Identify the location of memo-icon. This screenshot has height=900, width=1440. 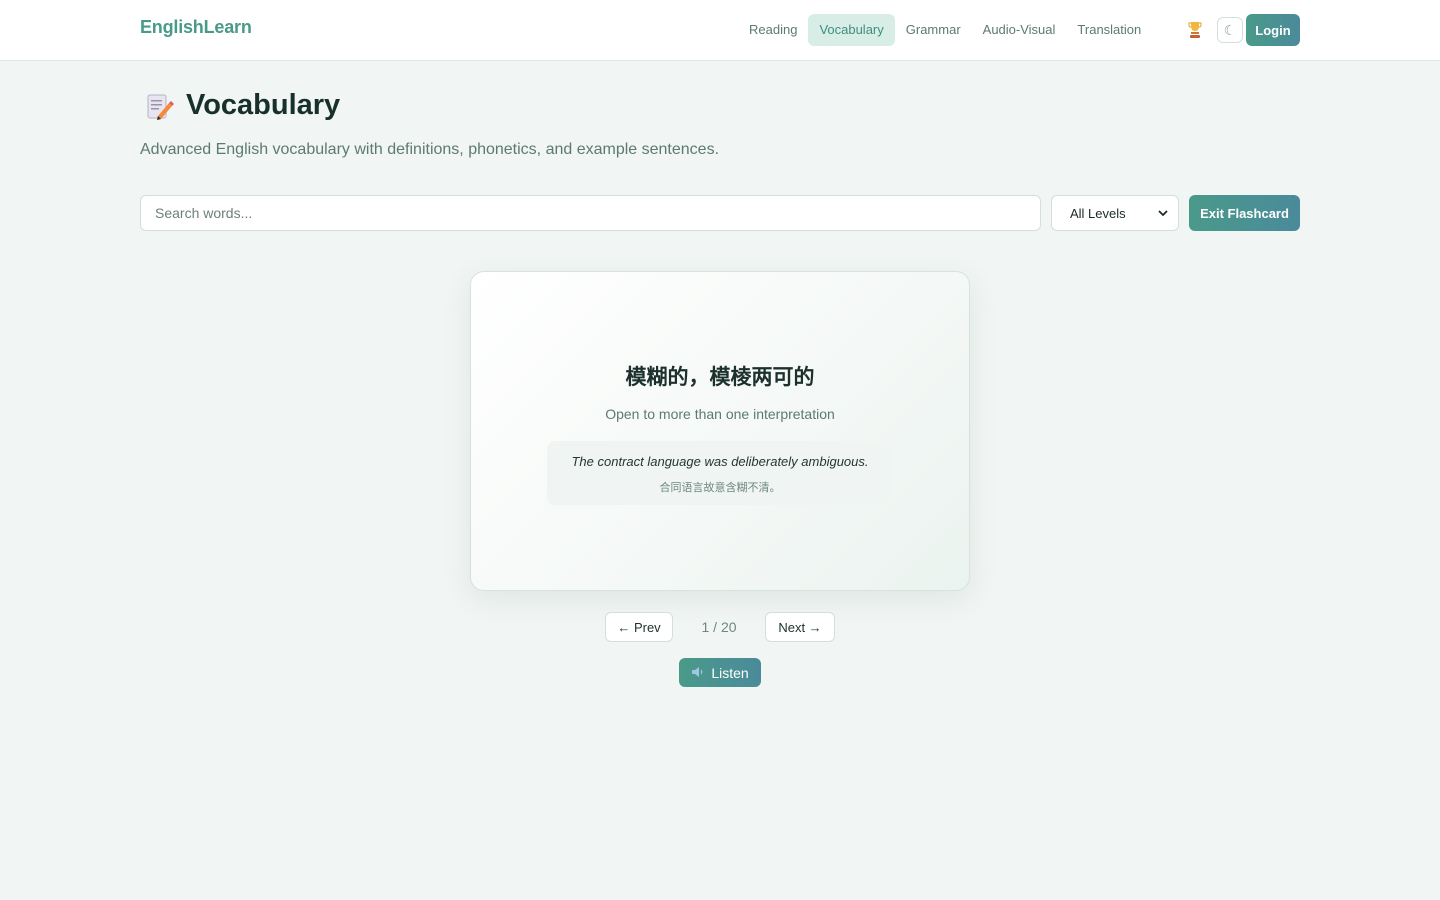
(159, 107).